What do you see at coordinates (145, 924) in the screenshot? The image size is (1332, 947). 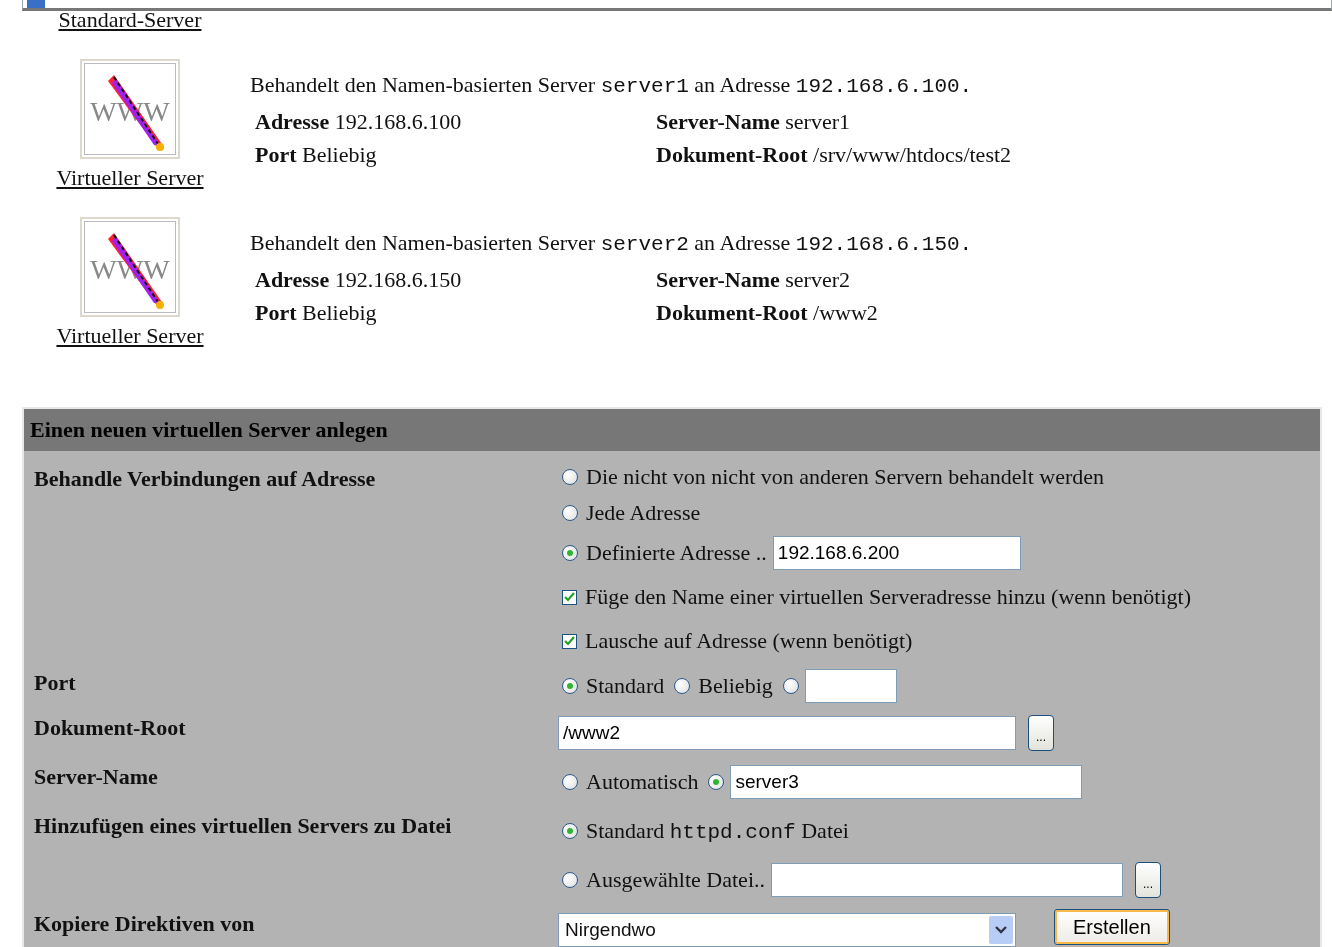 I see `row-label: Kopiere Direktiven von` at bounding box center [145, 924].